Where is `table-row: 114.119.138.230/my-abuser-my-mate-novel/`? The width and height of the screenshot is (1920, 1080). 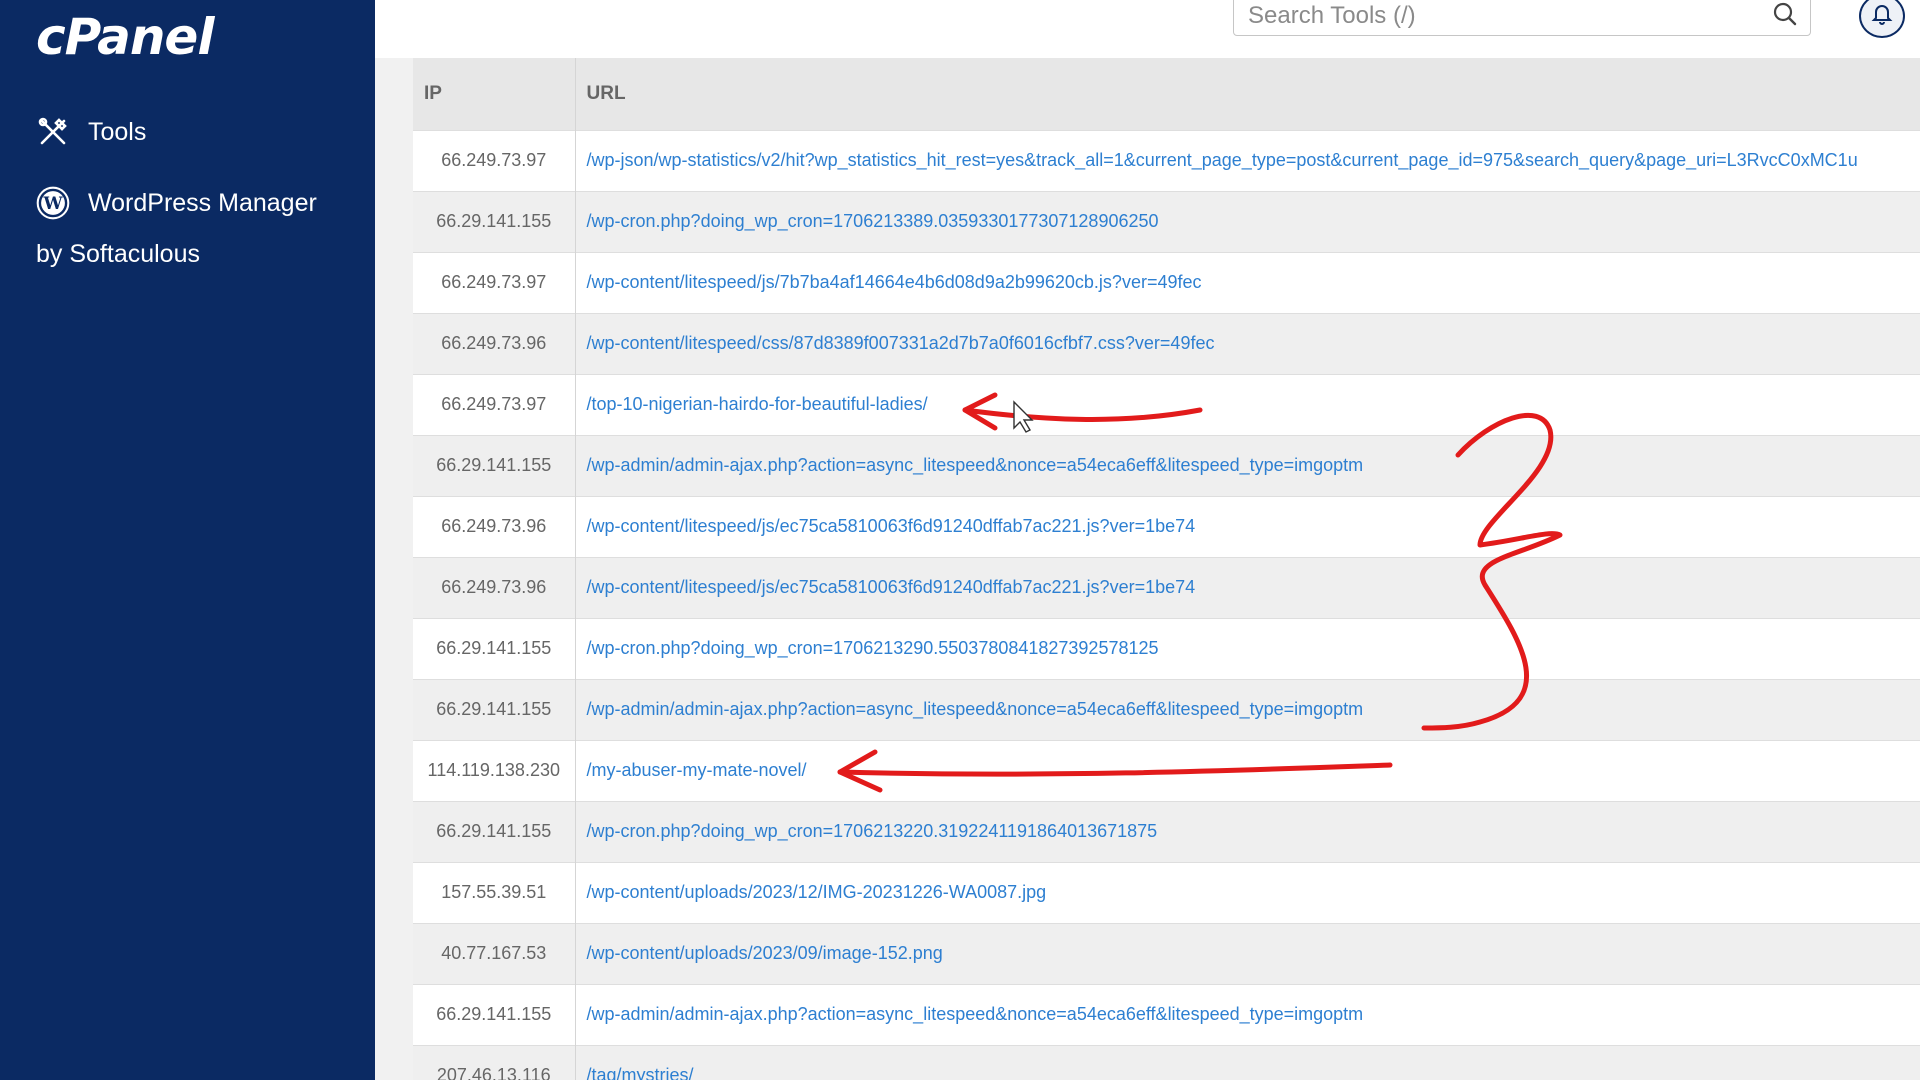
table-row: 114.119.138.230/my-abuser-my-mate-novel/ is located at coordinates (1166, 770).